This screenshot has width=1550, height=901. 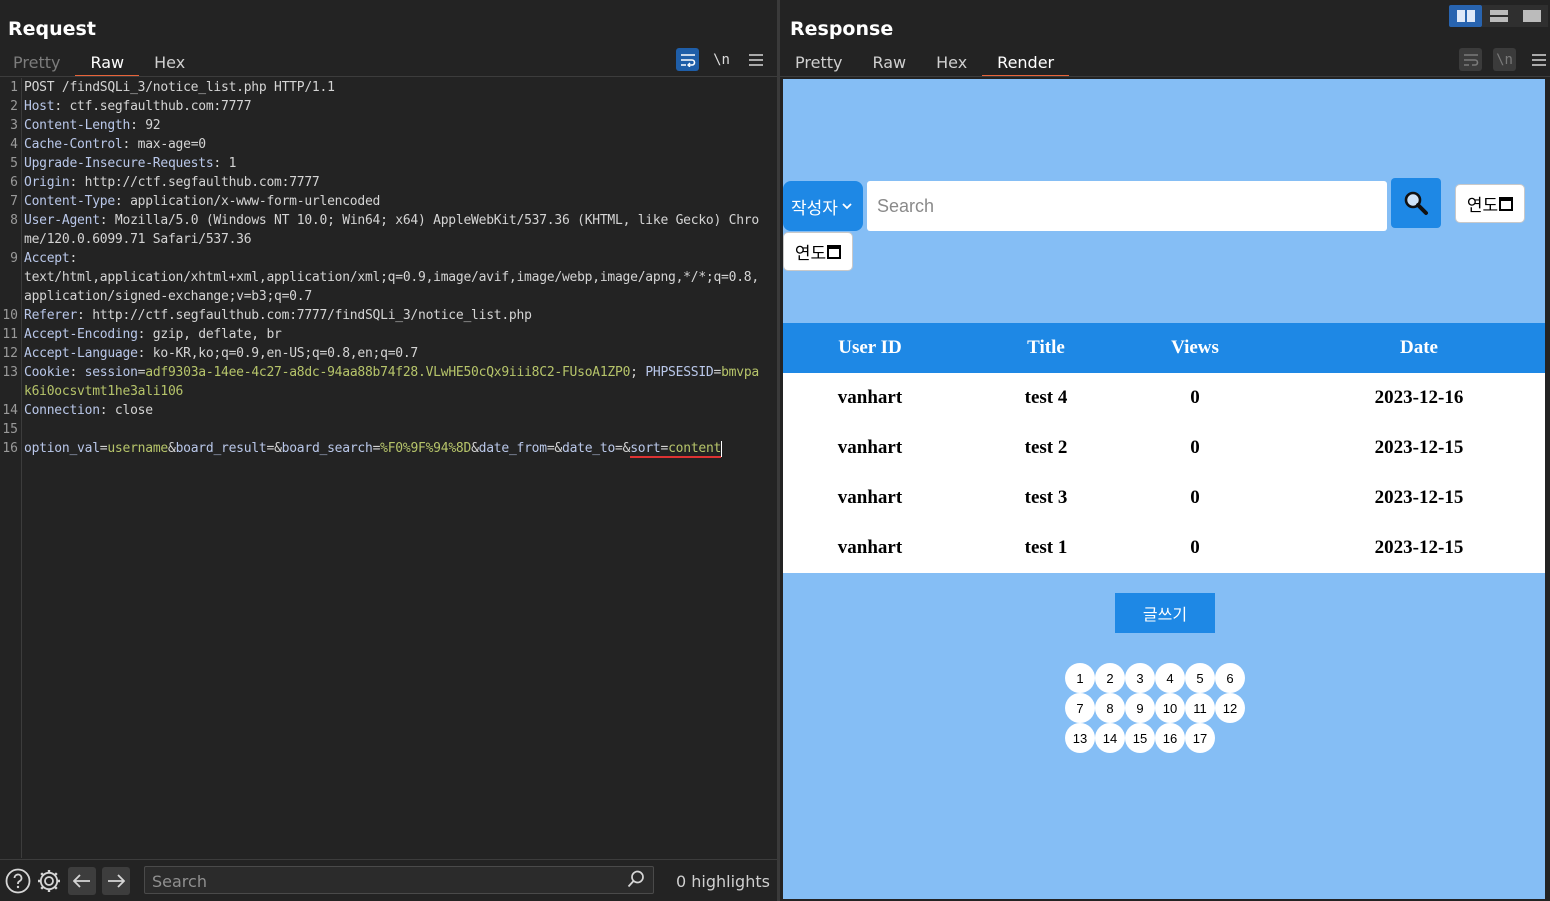 I want to click on col-user-id: User ID, so click(x=870, y=348).